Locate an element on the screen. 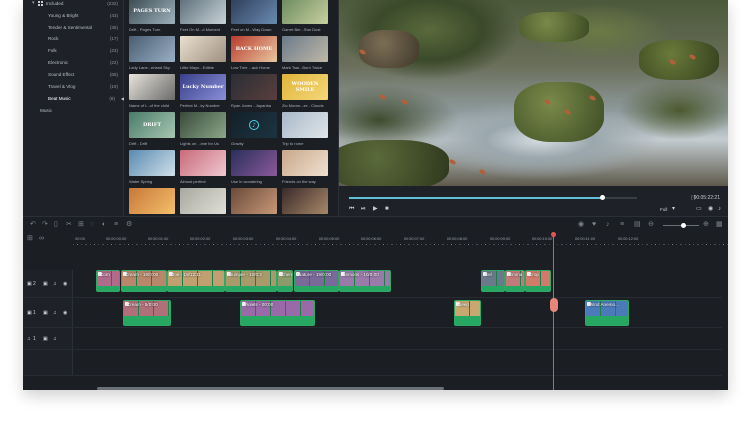 This screenshot has height=421, width=750. timeline-clip: Nature - 19/0:00 is located at coordinates (316, 281).